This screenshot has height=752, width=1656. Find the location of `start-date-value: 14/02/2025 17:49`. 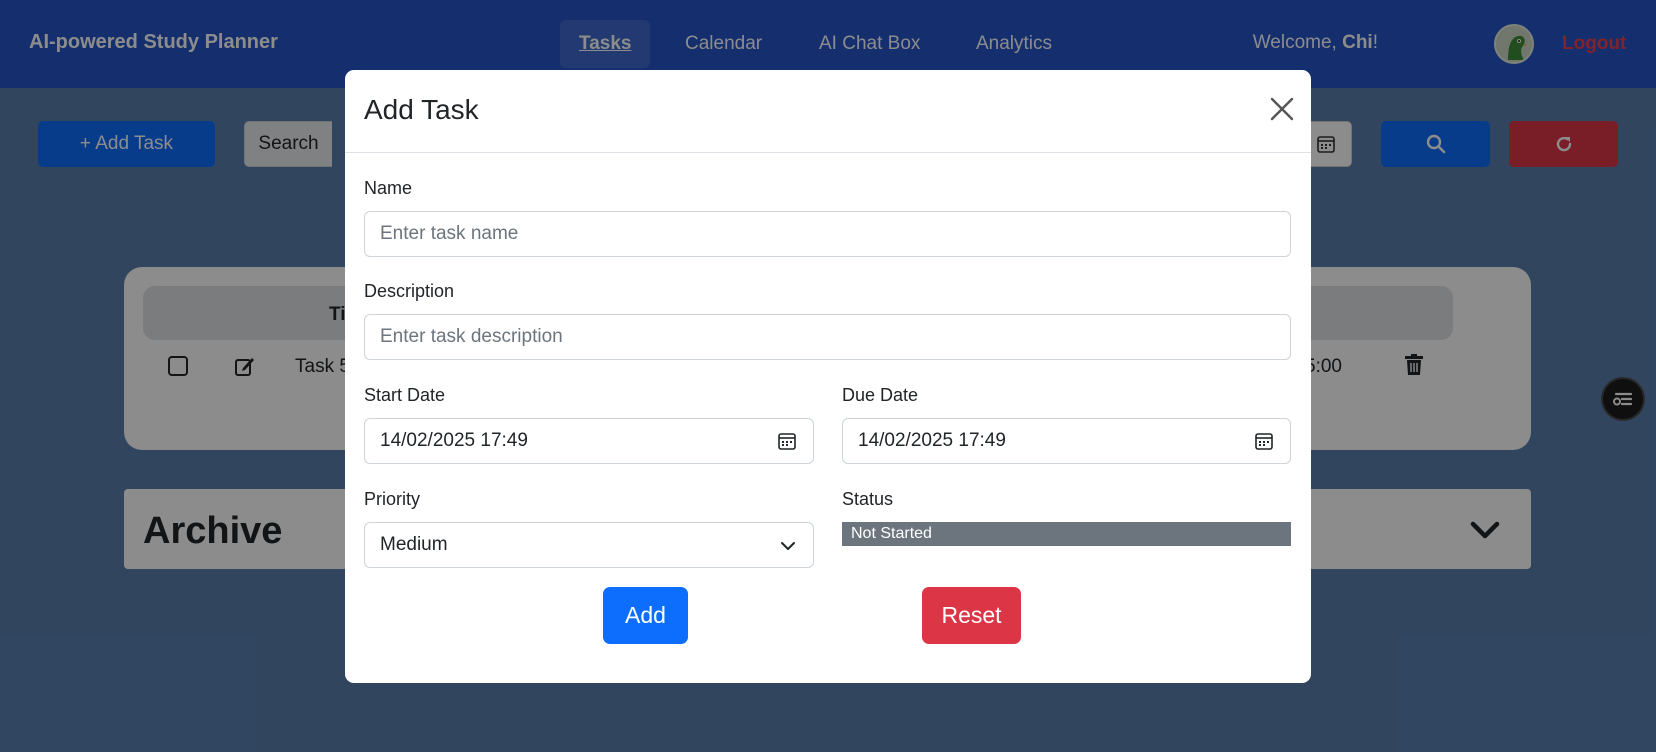

start-date-value: 14/02/2025 17:49 is located at coordinates (454, 440).